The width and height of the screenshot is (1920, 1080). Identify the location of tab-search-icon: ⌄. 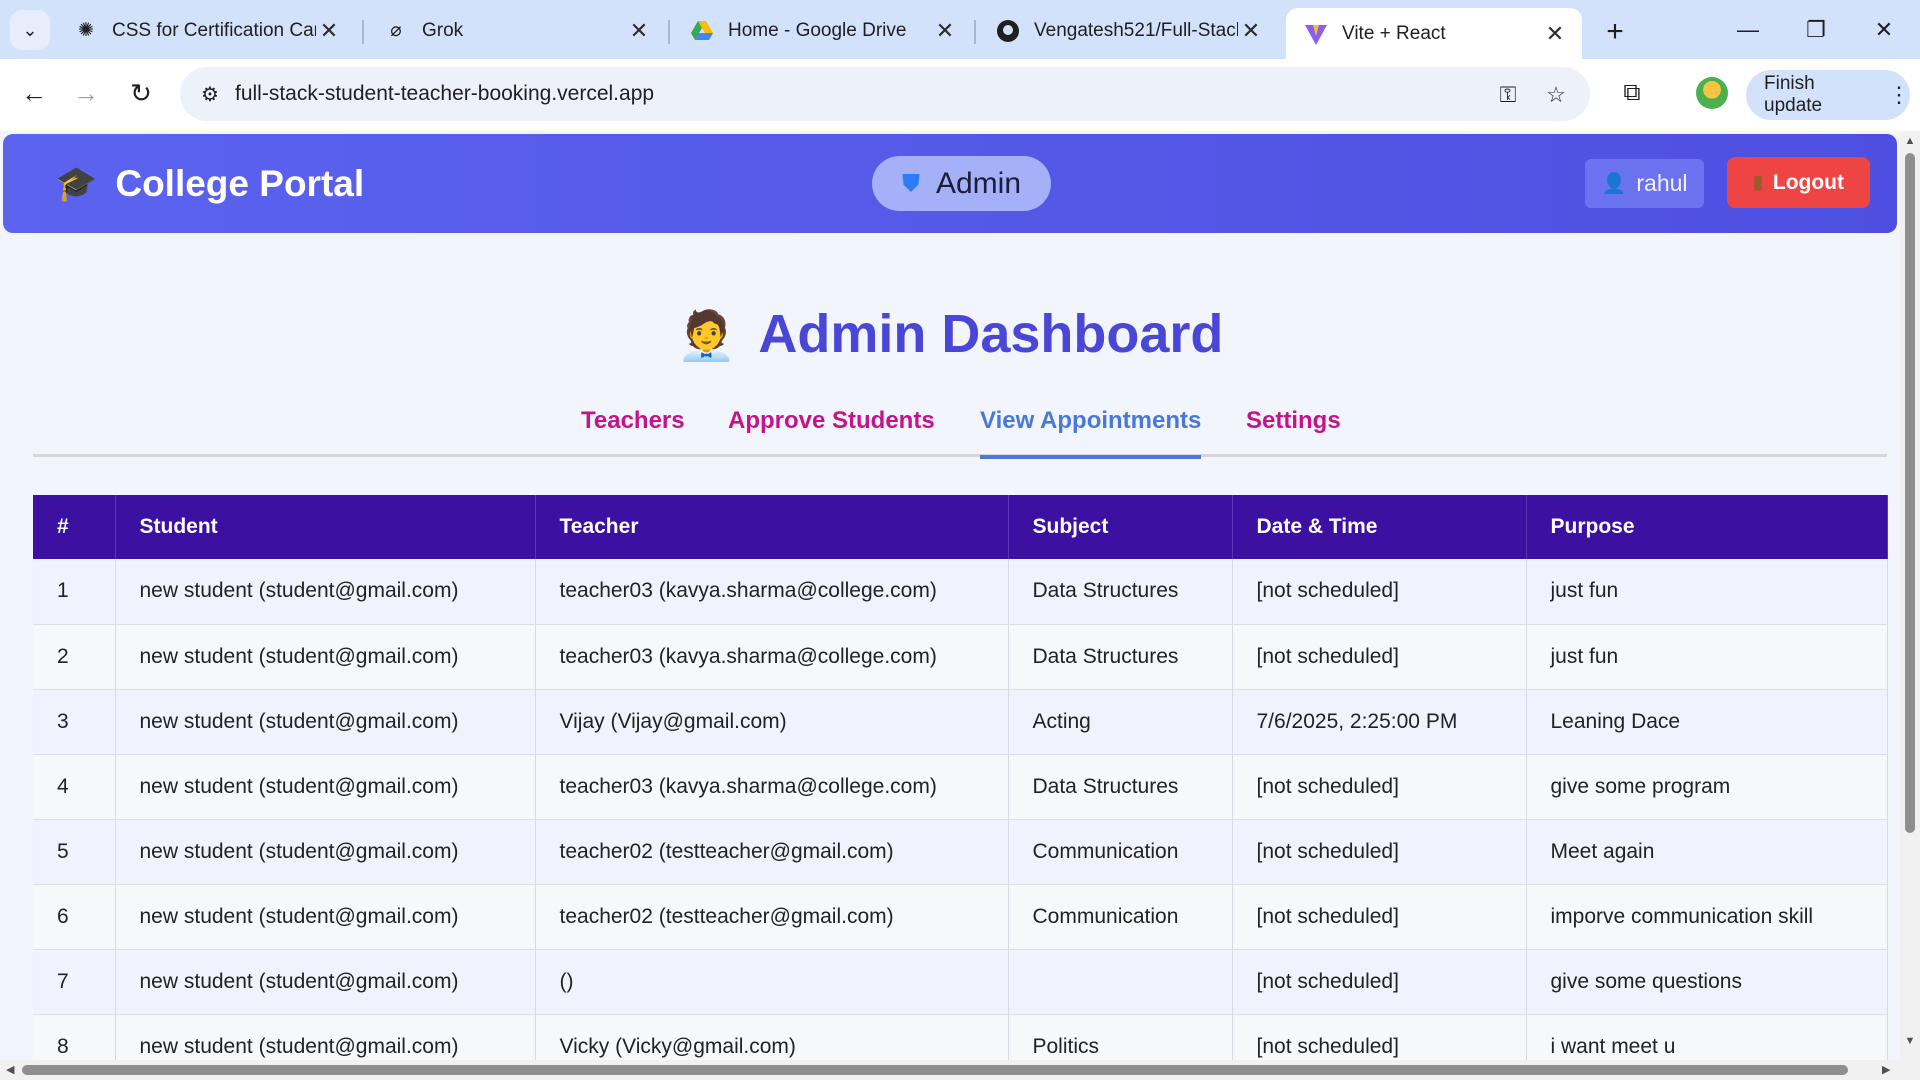
(30, 30).